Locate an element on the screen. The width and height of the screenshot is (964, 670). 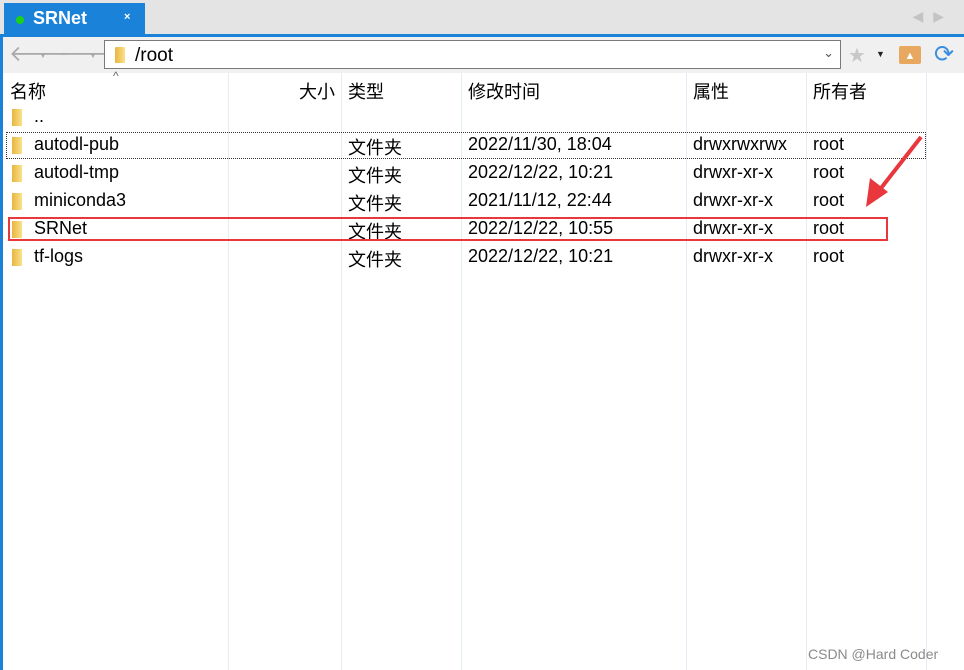
arrow-shaft is located at coordinates (899, 164).